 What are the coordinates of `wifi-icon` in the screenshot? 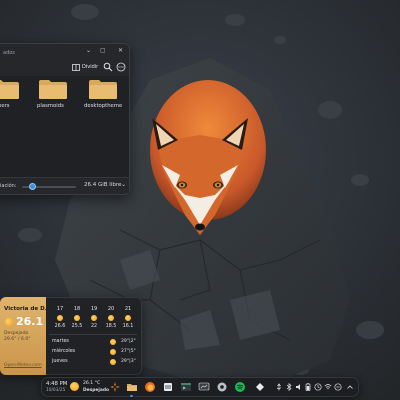 It's located at (327, 386).